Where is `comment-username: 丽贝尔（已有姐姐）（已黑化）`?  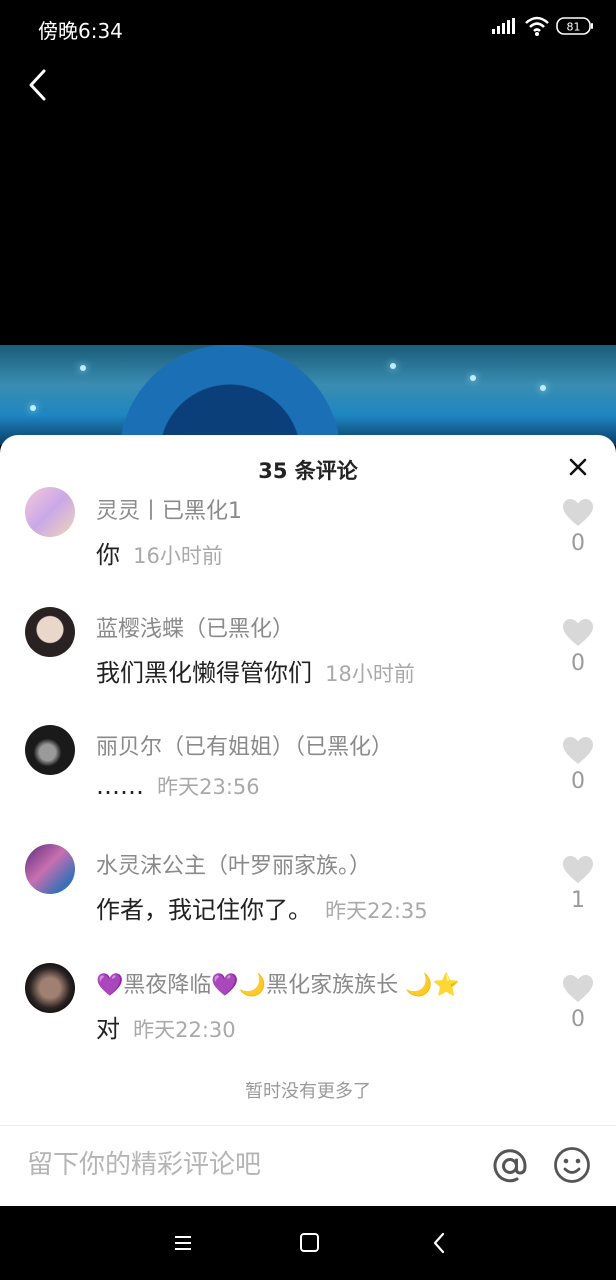
comment-username: 丽贝尔（已有姐姐）（已黑化） is located at coordinates (244, 745).